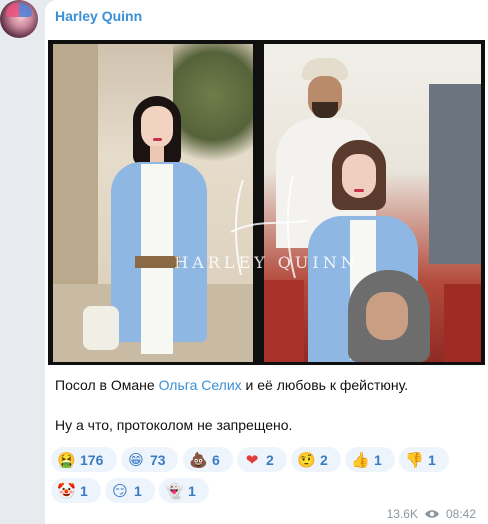  I want to click on nauseated-face-icon: 🤮, so click(66, 459).